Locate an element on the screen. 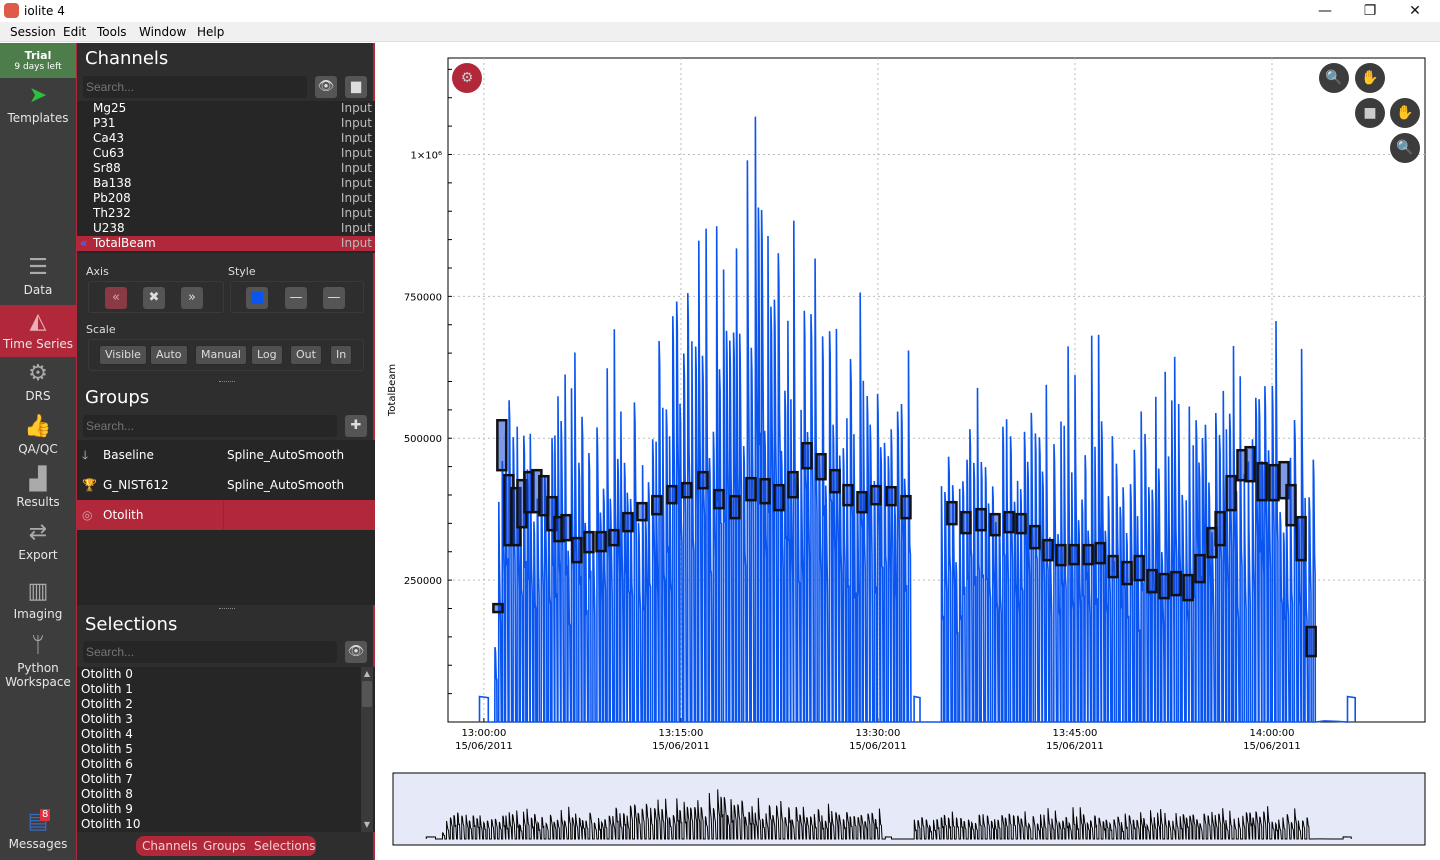  app-logo-icon is located at coordinates (11, 10).